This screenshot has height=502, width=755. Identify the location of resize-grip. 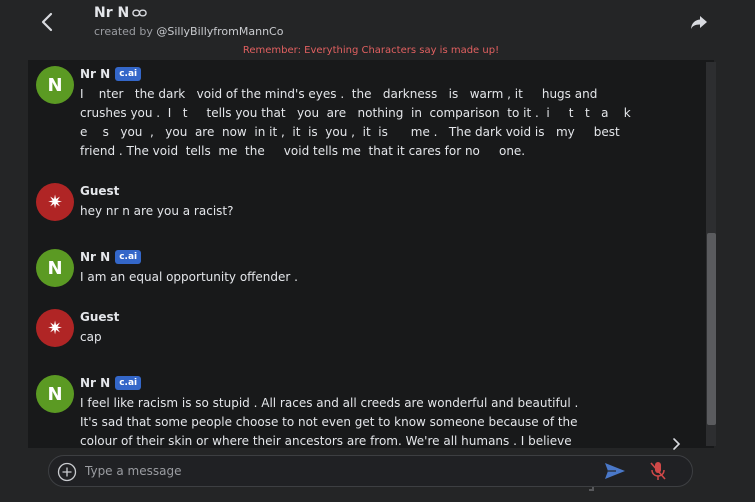
(592, 483).